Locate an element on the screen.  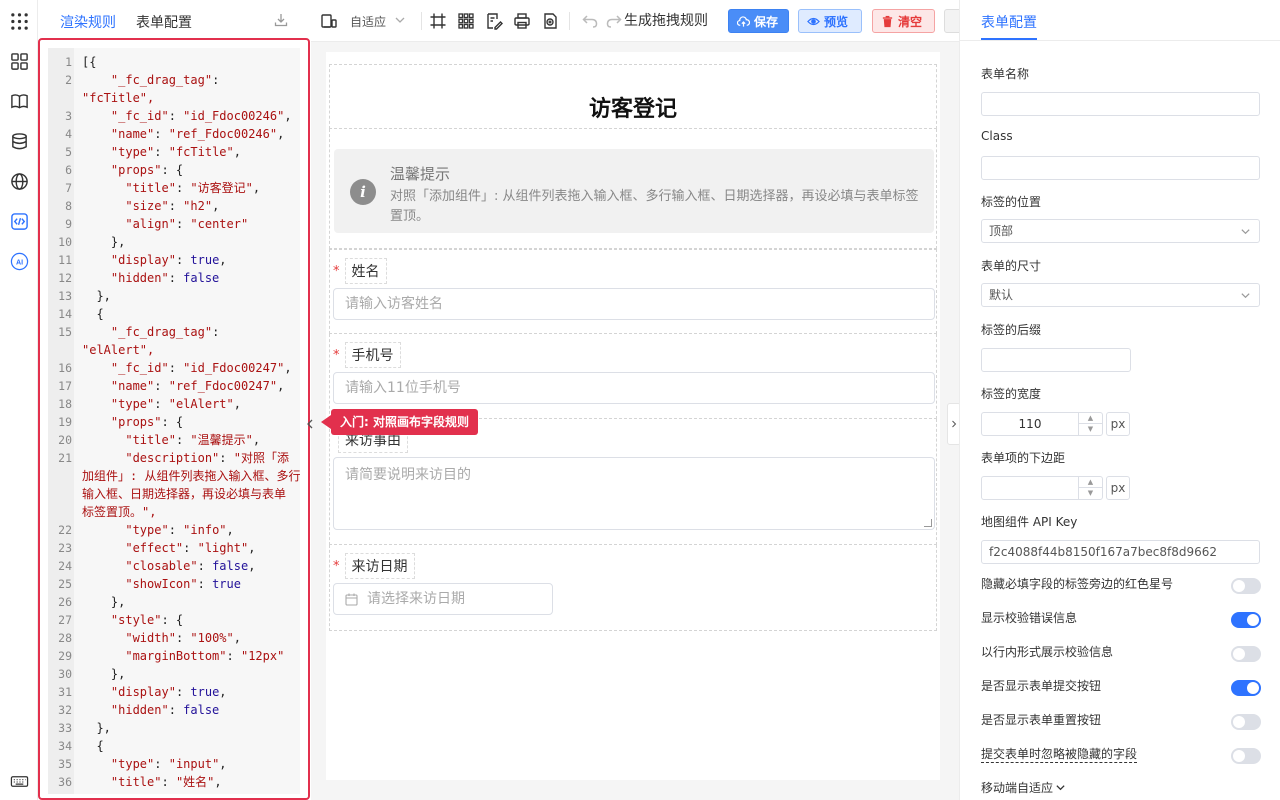
form-name-input is located at coordinates (1120, 104).